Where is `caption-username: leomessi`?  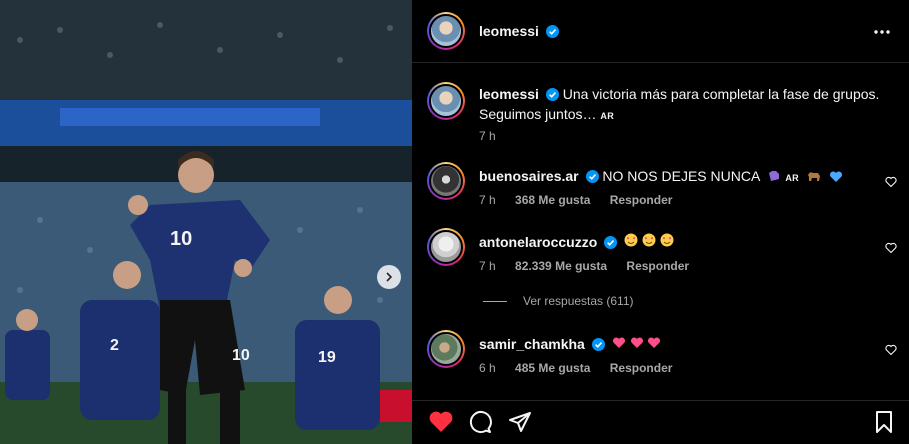 caption-username: leomessi is located at coordinates (509, 94).